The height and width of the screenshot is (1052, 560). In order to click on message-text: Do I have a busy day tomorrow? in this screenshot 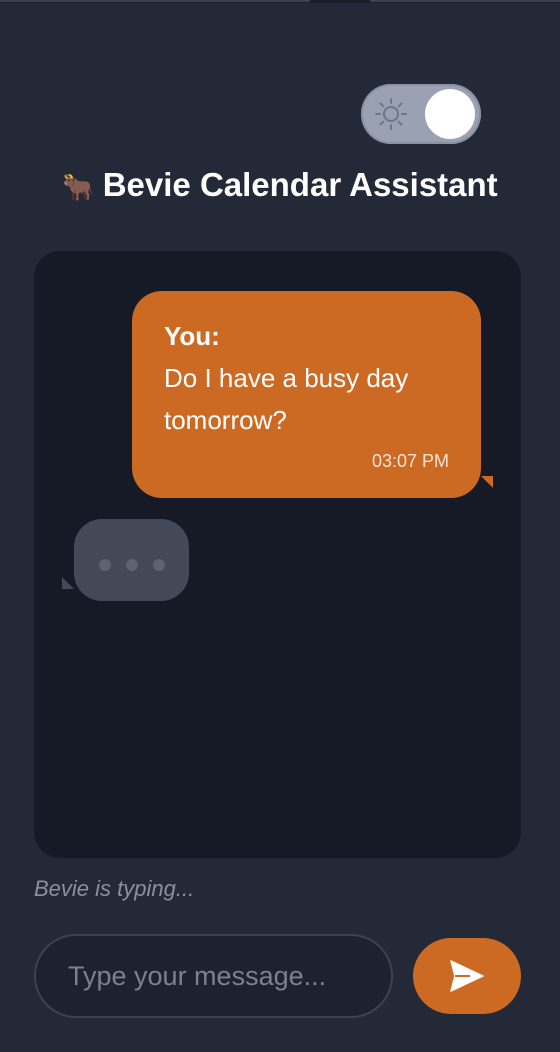, I will do `click(286, 399)`.